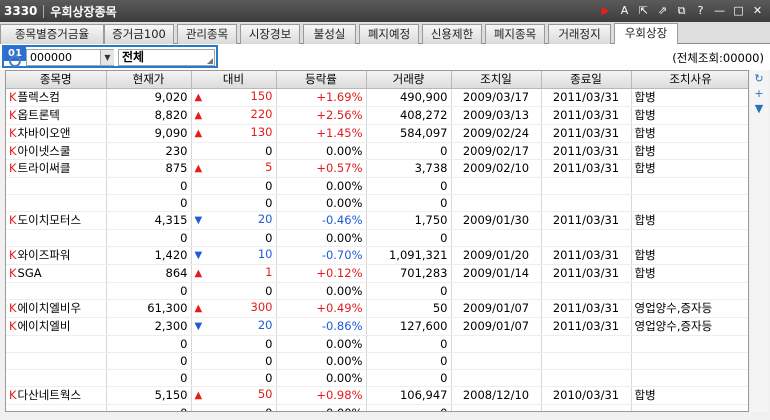  I want to click on price-change: ▲ 300, so click(234, 308).